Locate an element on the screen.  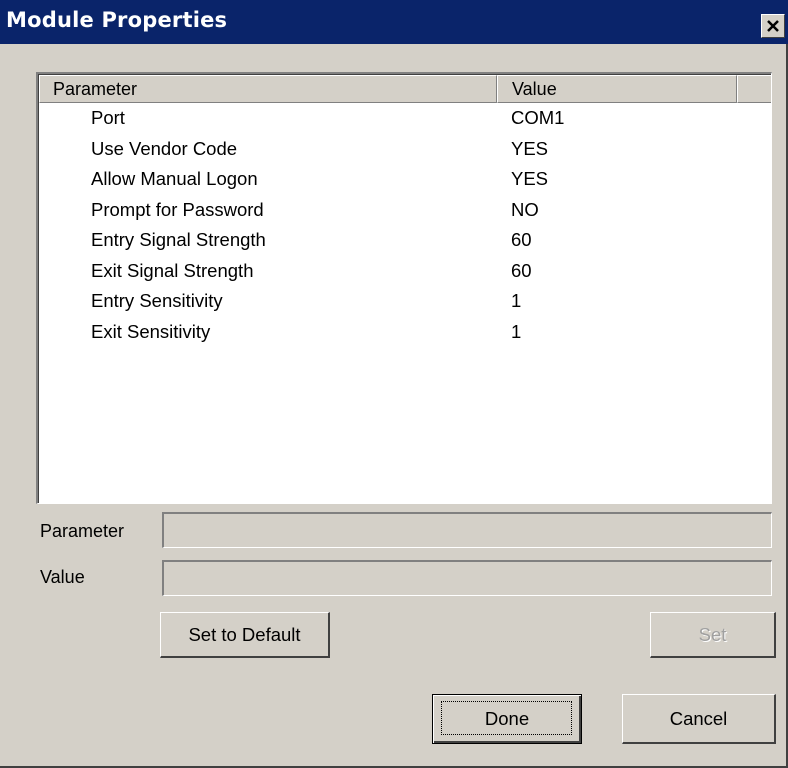
value-field is located at coordinates (467, 578).